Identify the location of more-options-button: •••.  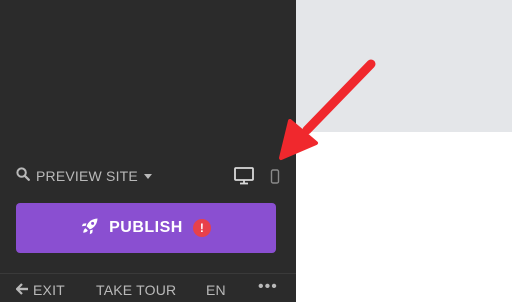
(268, 287).